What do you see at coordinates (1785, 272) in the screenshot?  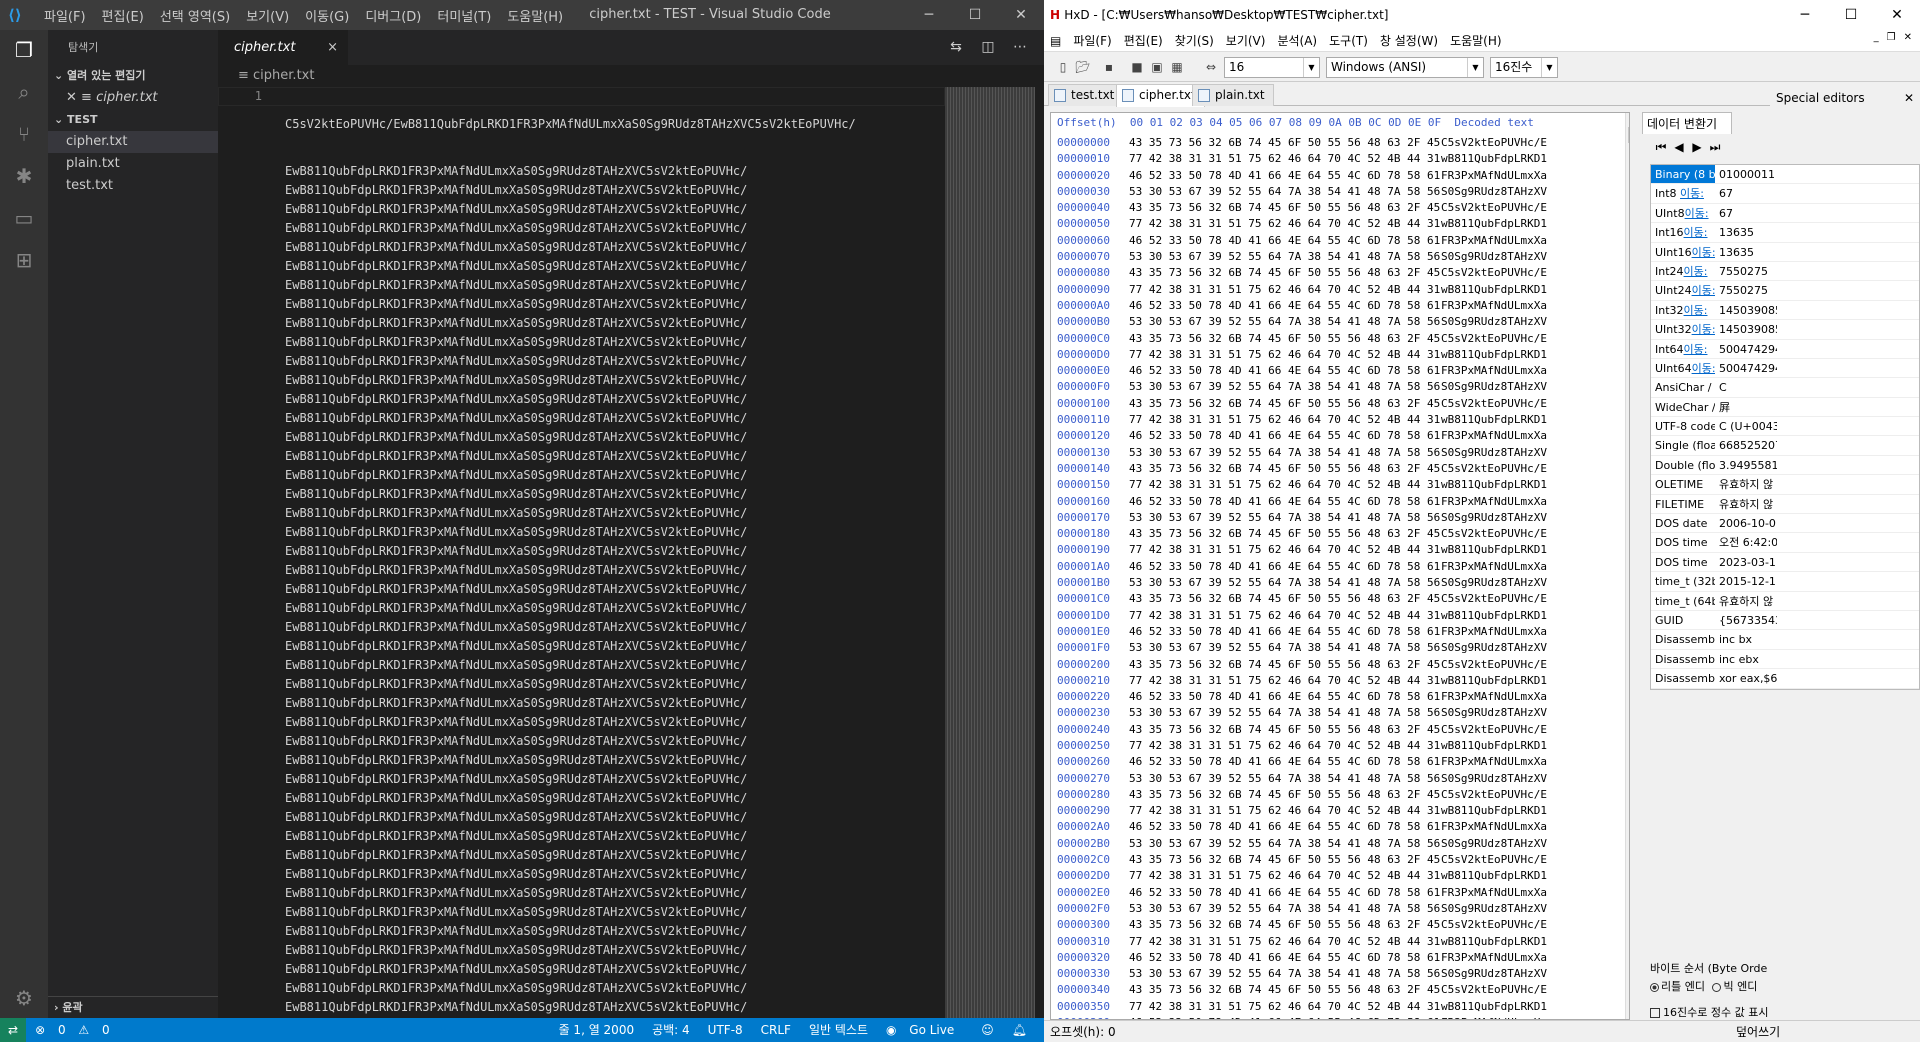 I see `inspector-row: Int24이동: 7550275` at bounding box center [1785, 272].